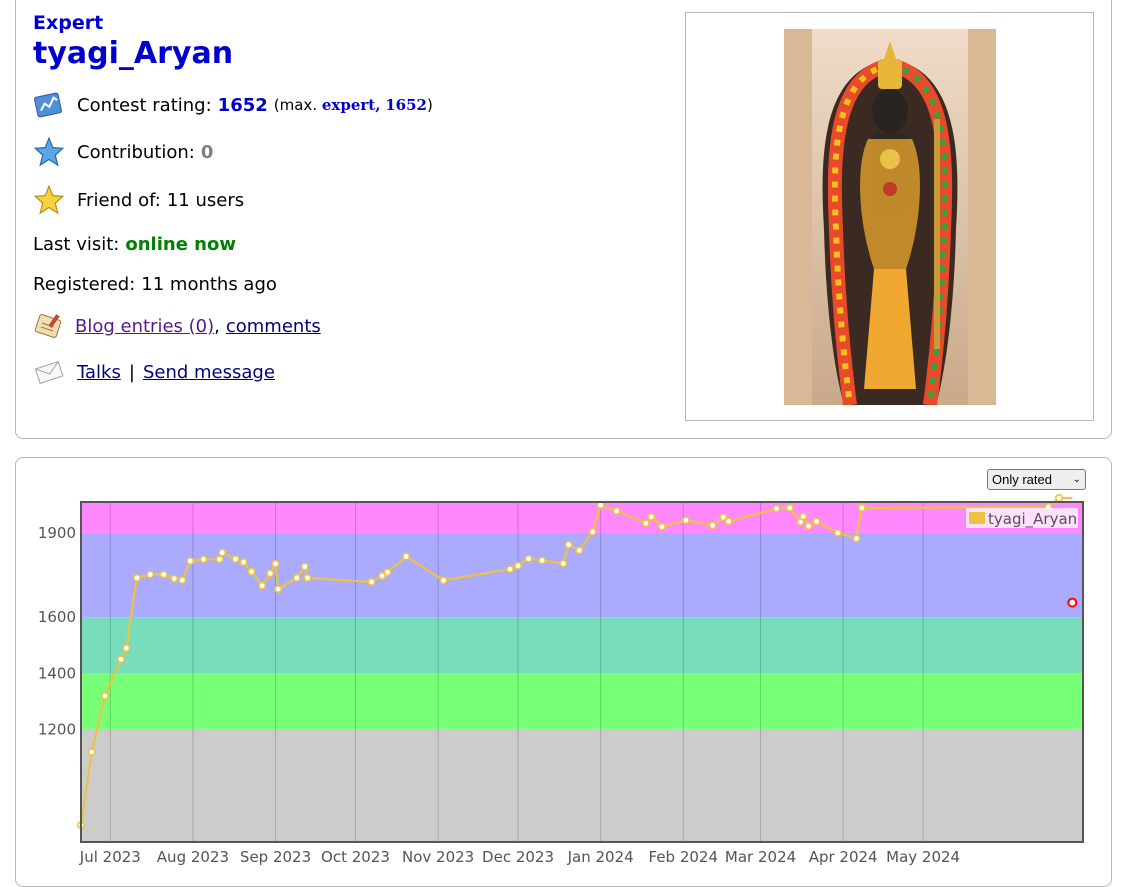 This screenshot has width=1127, height=887. I want to click on legend-label: tyagi_Aryan, so click(1032, 519).